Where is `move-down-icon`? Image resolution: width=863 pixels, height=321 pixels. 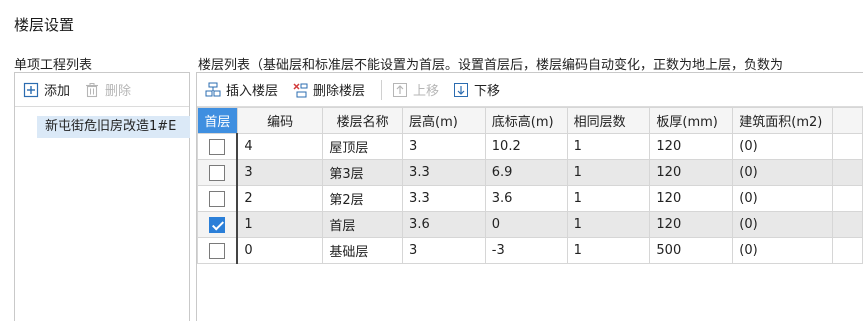 move-down-icon is located at coordinates (461, 90).